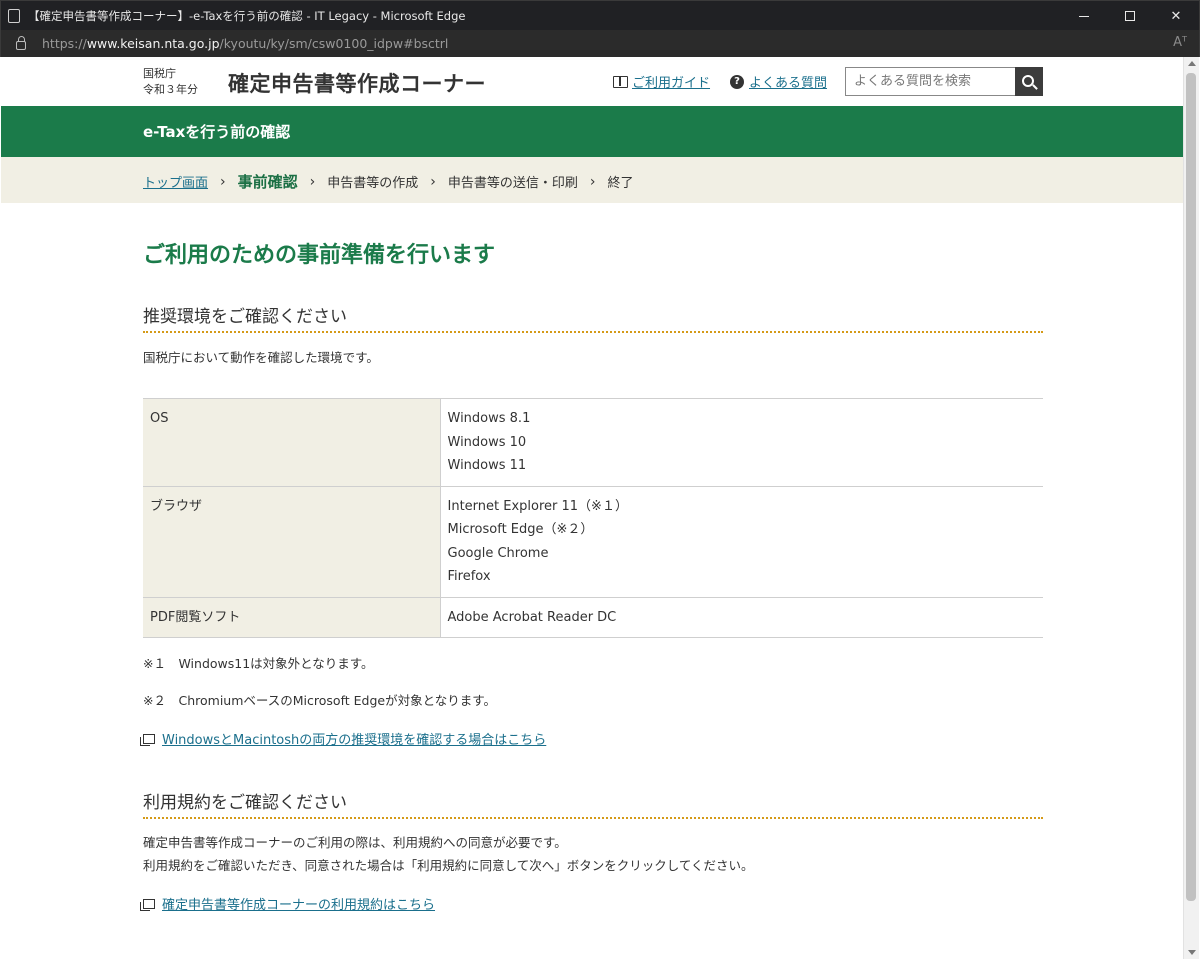 Image resolution: width=1200 pixels, height=959 pixels. I want to click on row-label: OS, so click(292, 442).